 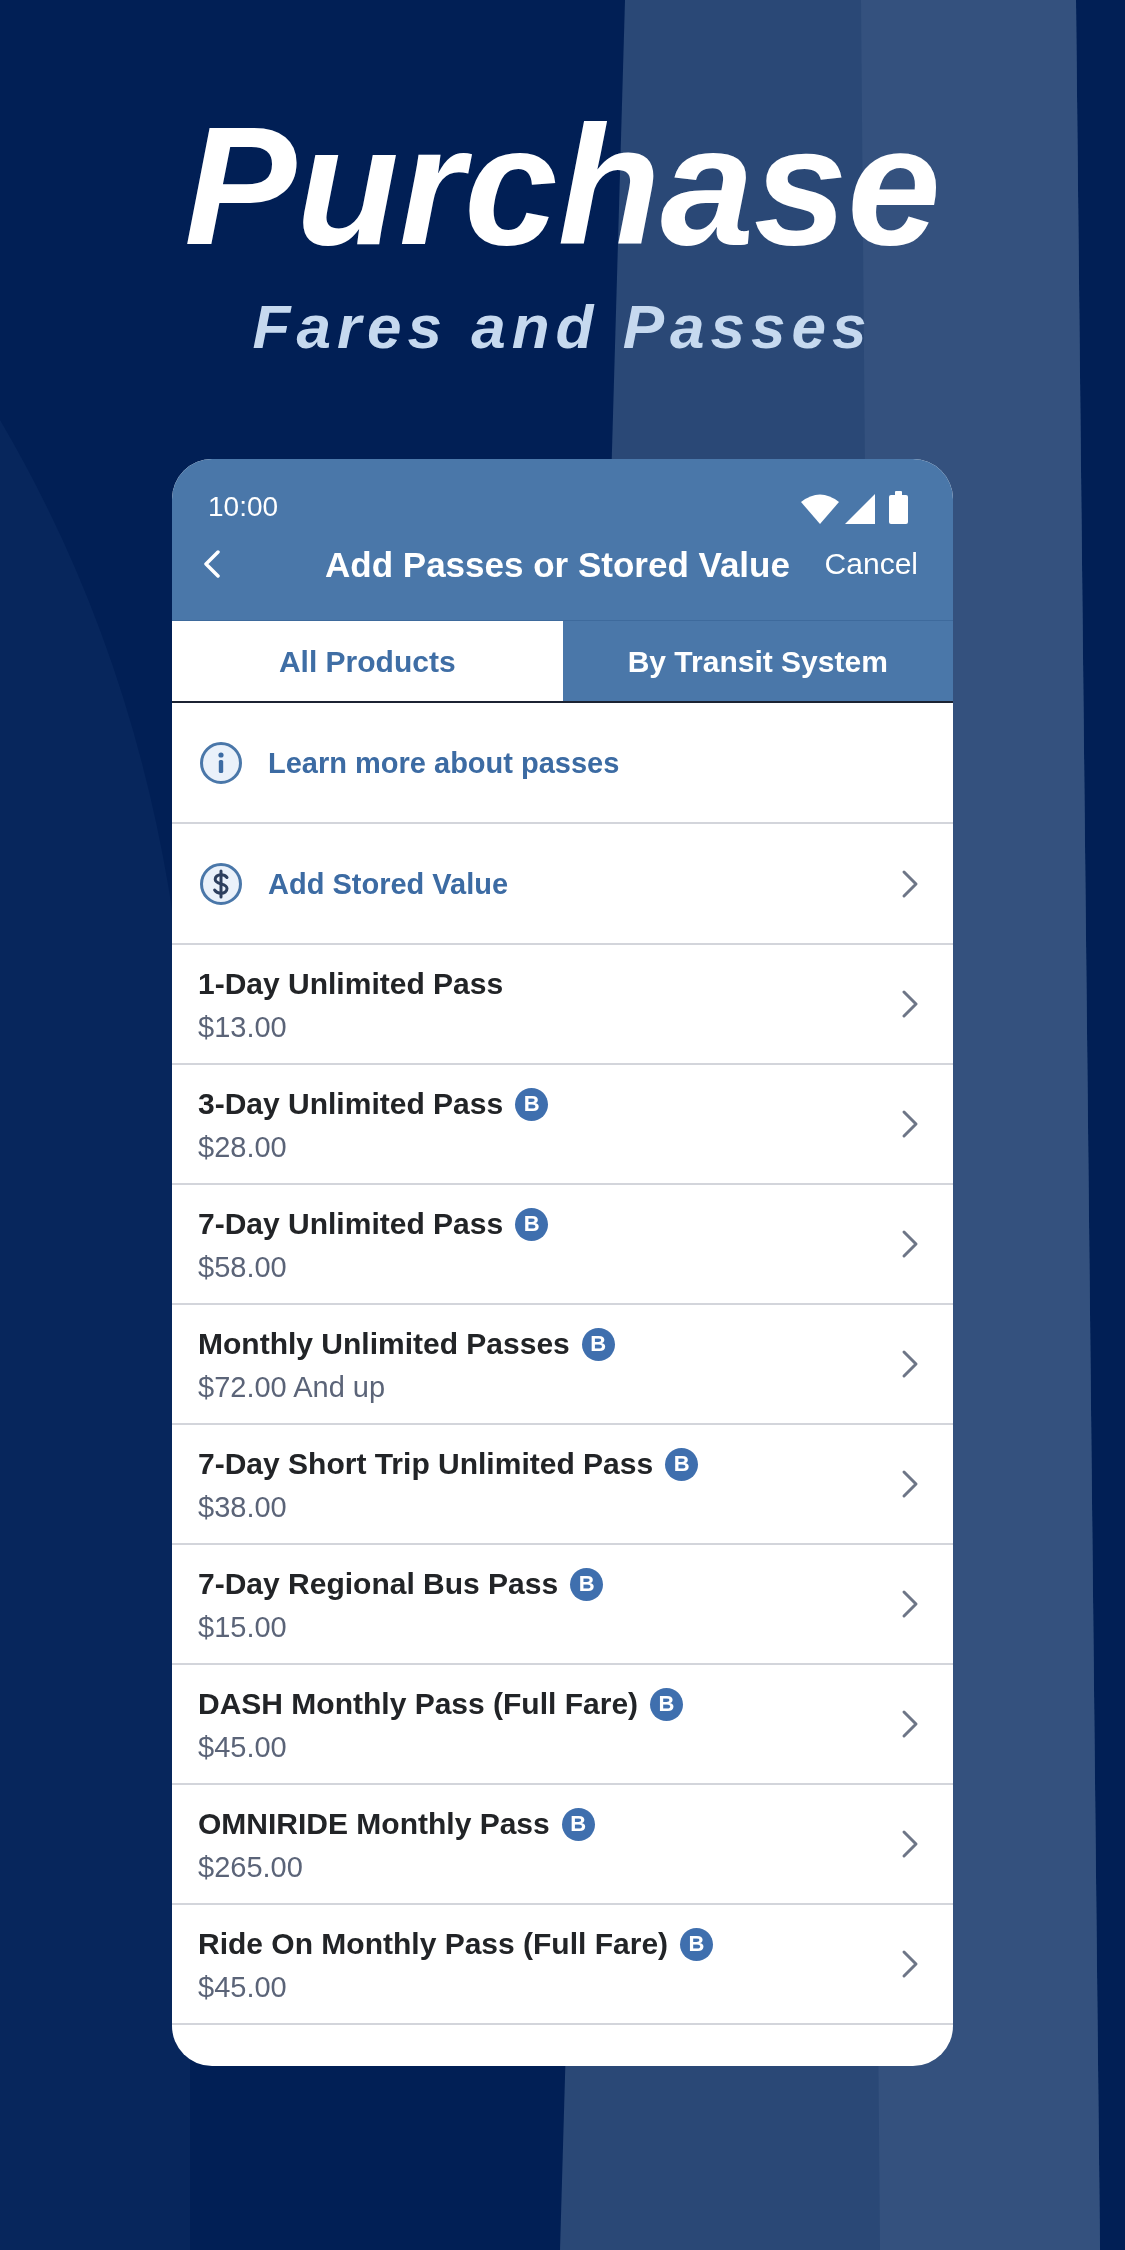 I want to click on dollar-icon, so click(x=221, y=883).